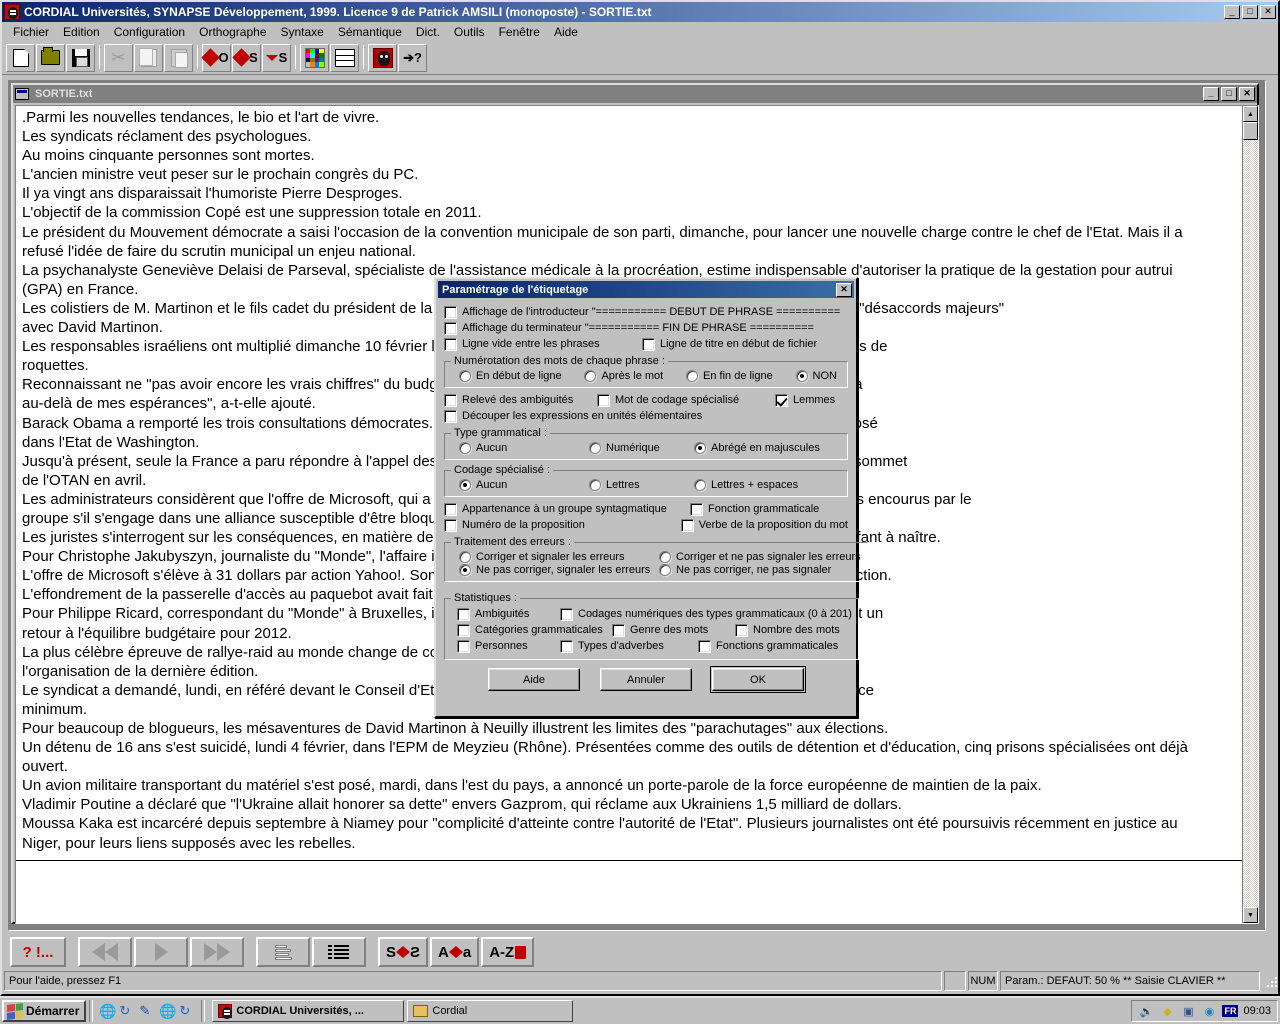 This screenshot has width=1280, height=1024. I want to click on dictionary-button: A-Z, so click(508, 952).